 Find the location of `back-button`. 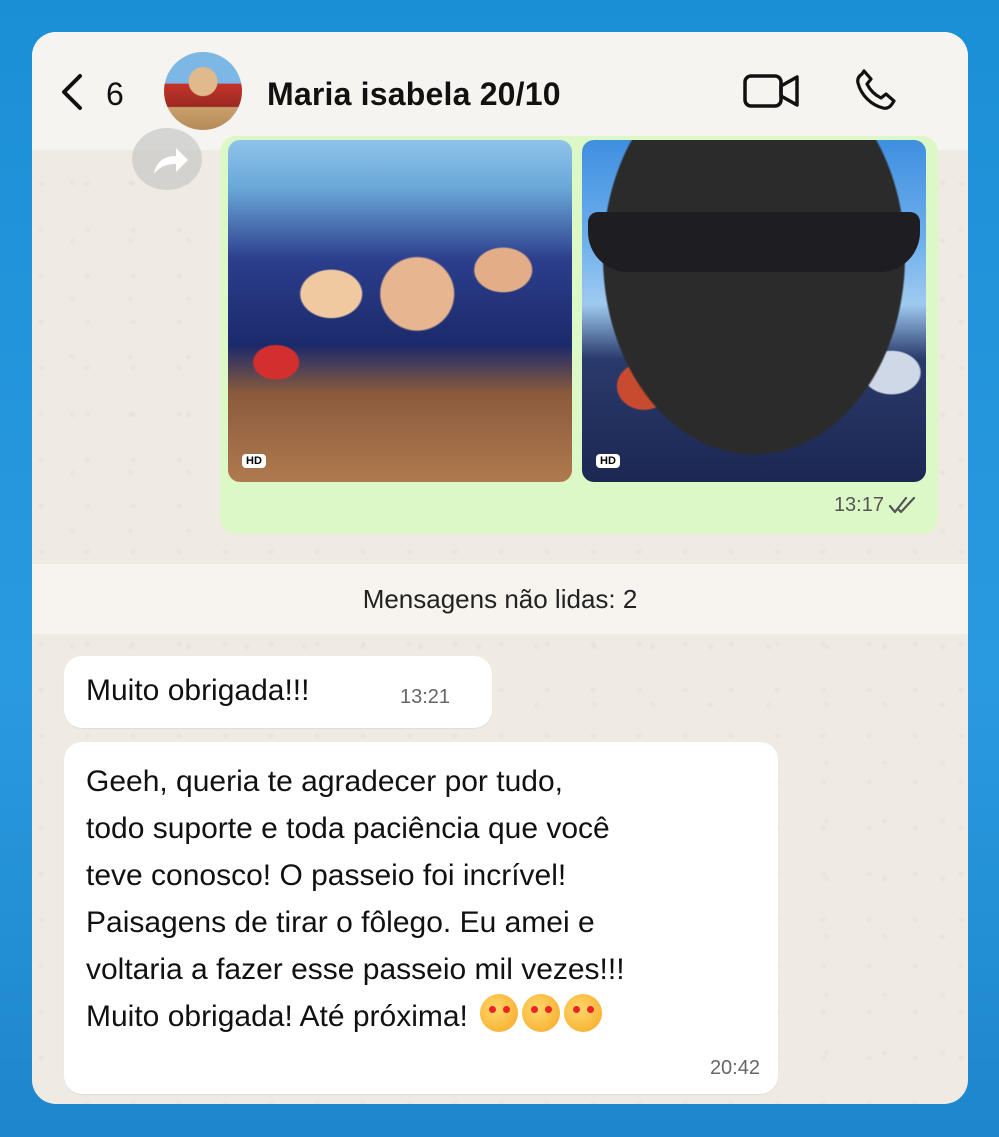

back-button is located at coordinates (73, 92).